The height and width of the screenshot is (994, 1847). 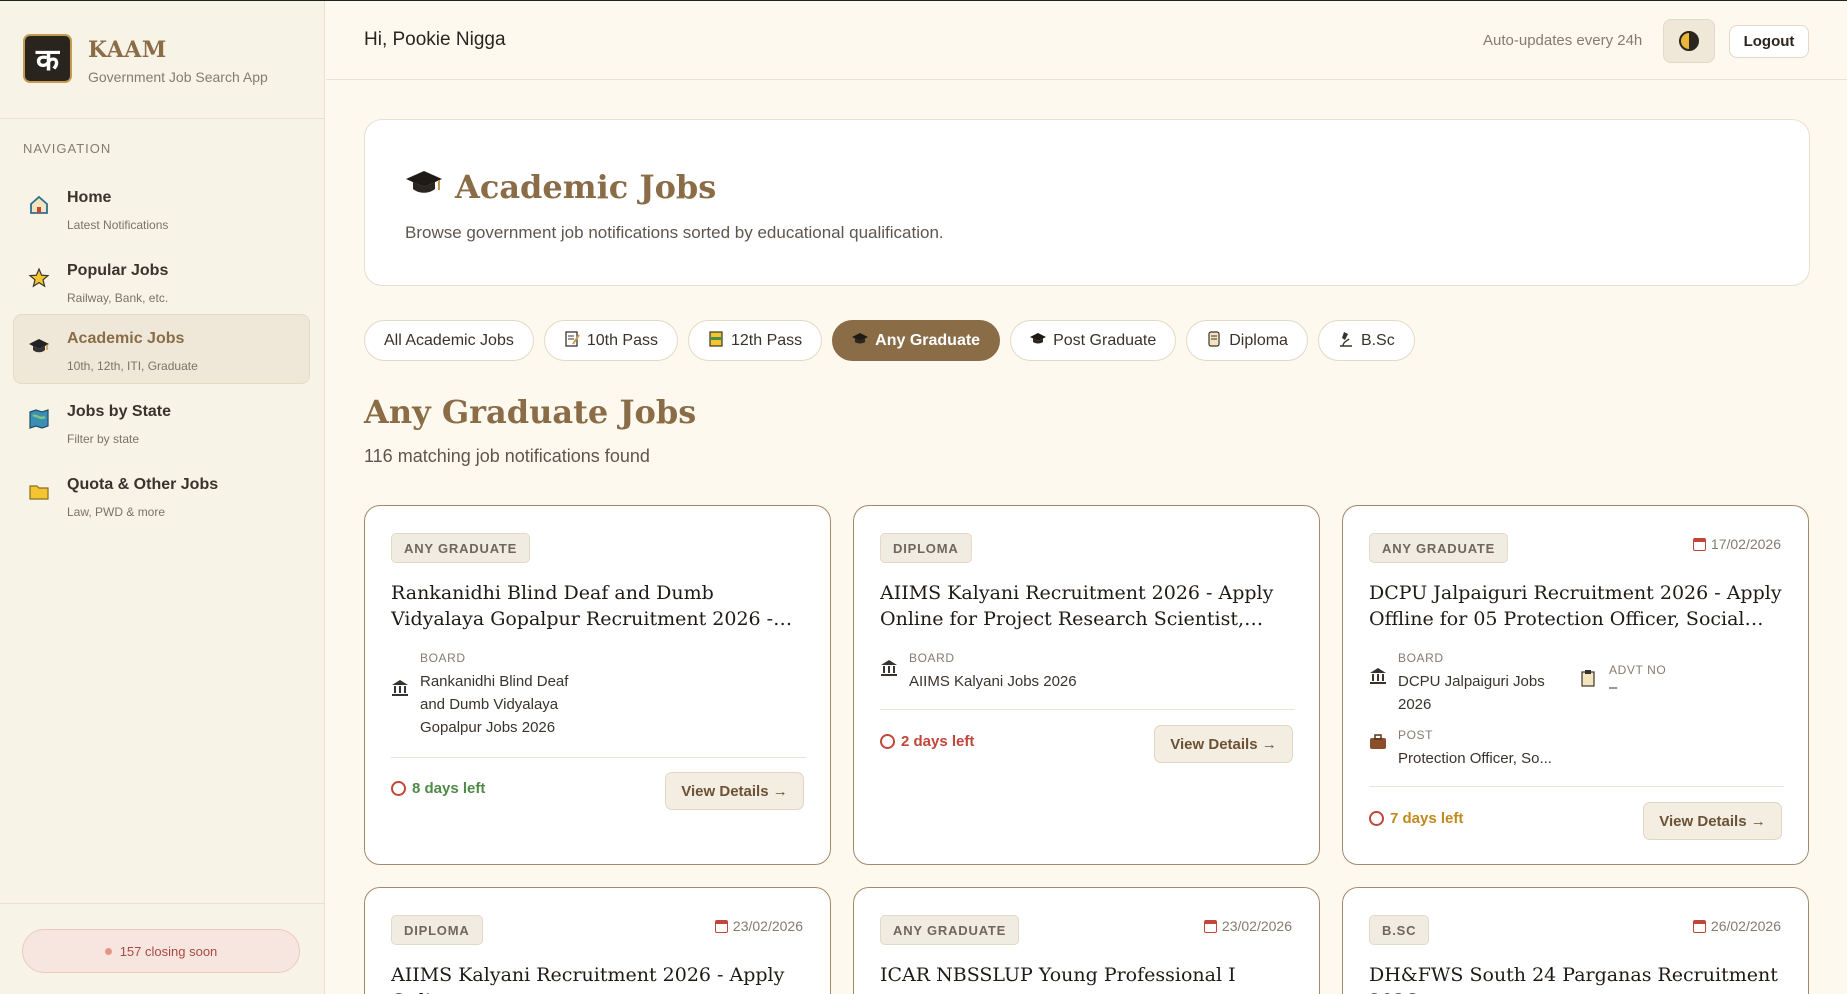 I want to click on posted-date: 26/02/2026, so click(x=1736, y=926).